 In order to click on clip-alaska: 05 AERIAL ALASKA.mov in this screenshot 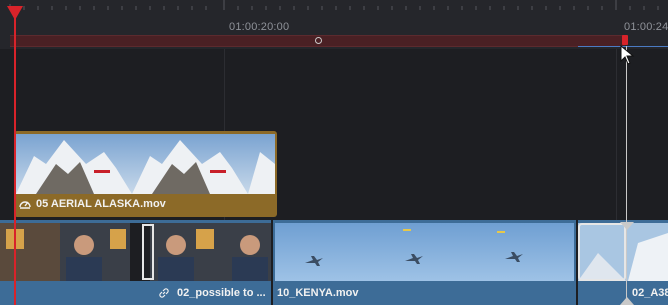, I will do `click(145, 174)`.